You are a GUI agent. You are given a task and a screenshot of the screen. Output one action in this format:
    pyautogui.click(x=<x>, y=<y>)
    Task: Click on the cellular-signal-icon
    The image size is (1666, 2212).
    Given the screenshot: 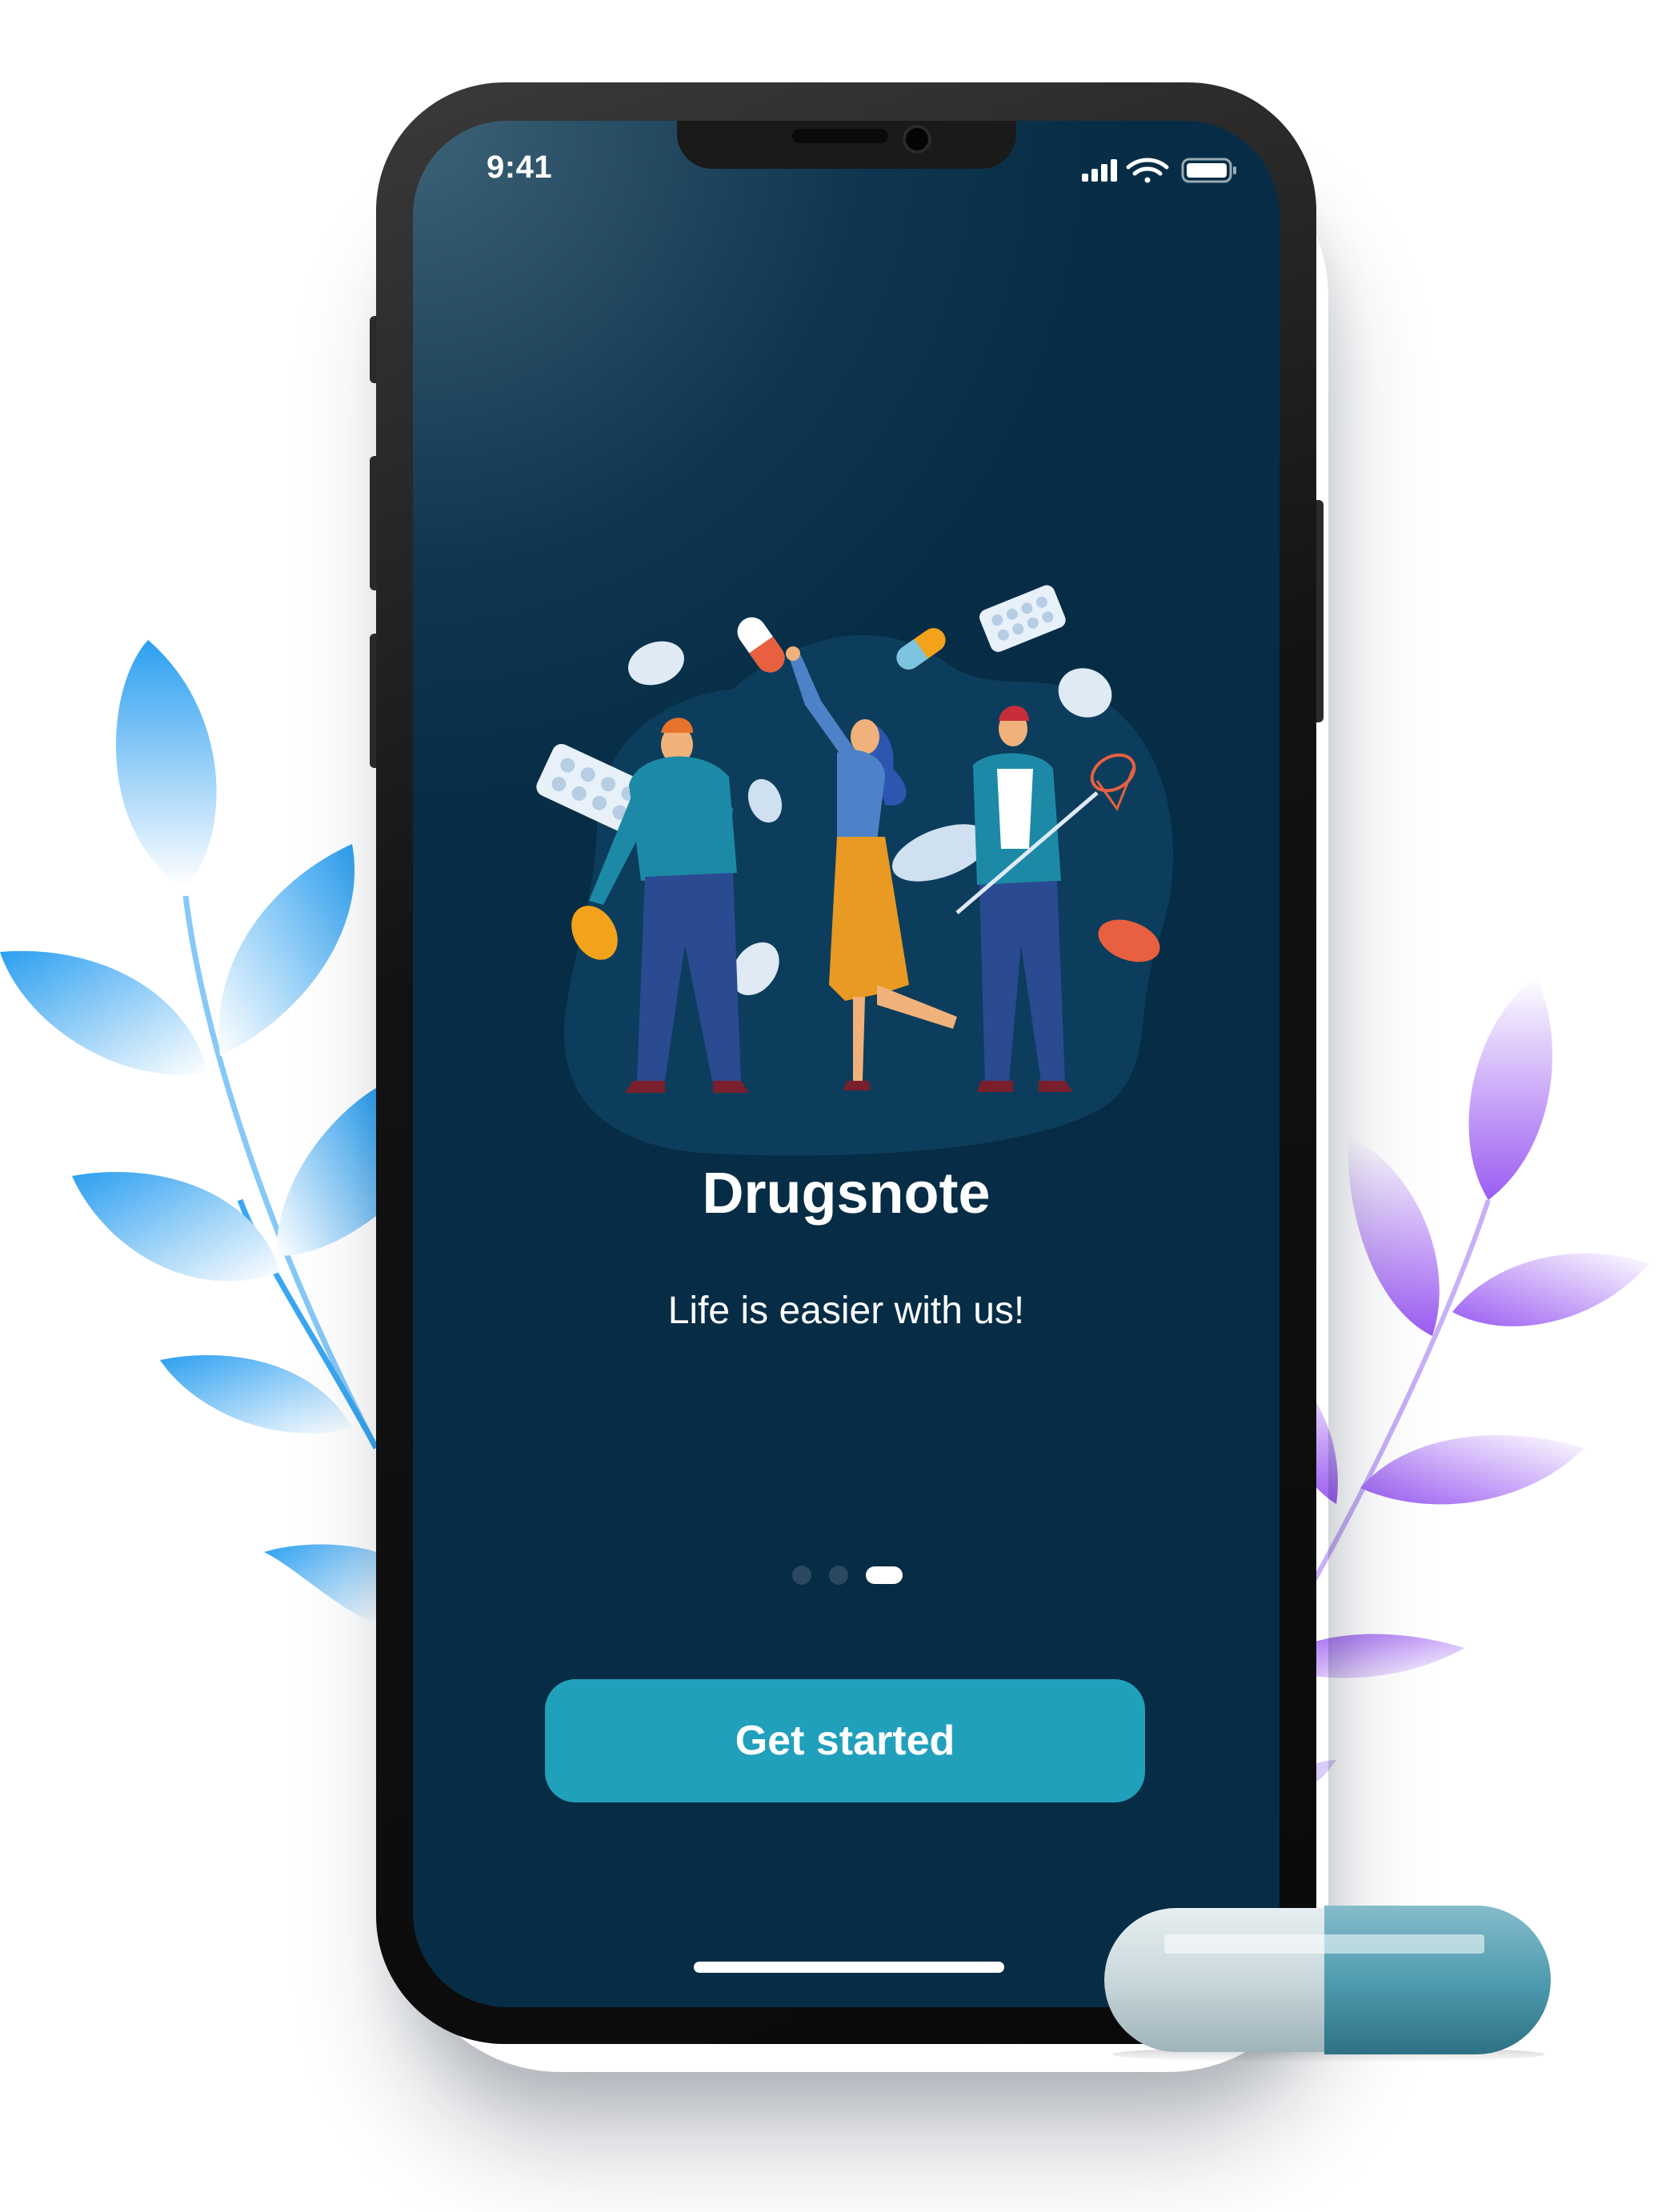 What is the action you would take?
    pyautogui.click(x=1099, y=170)
    